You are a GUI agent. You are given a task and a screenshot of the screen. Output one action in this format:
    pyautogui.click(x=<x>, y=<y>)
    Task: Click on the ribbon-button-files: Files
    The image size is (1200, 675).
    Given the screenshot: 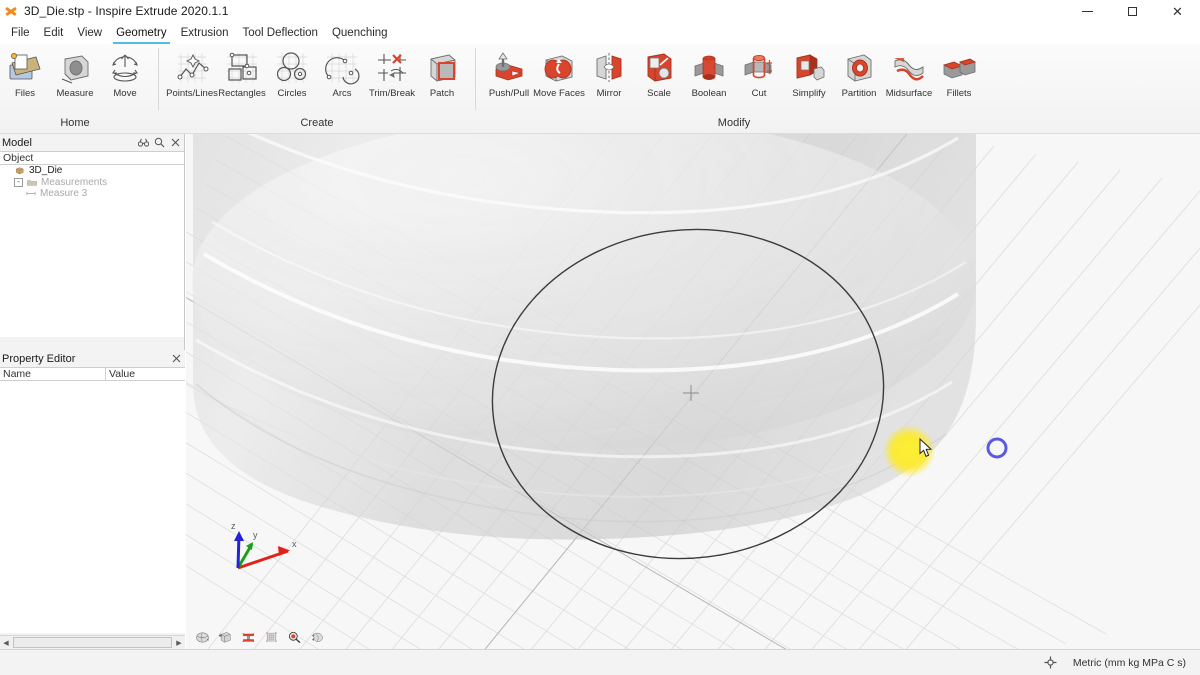 What is the action you would take?
    pyautogui.click(x=25, y=73)
    